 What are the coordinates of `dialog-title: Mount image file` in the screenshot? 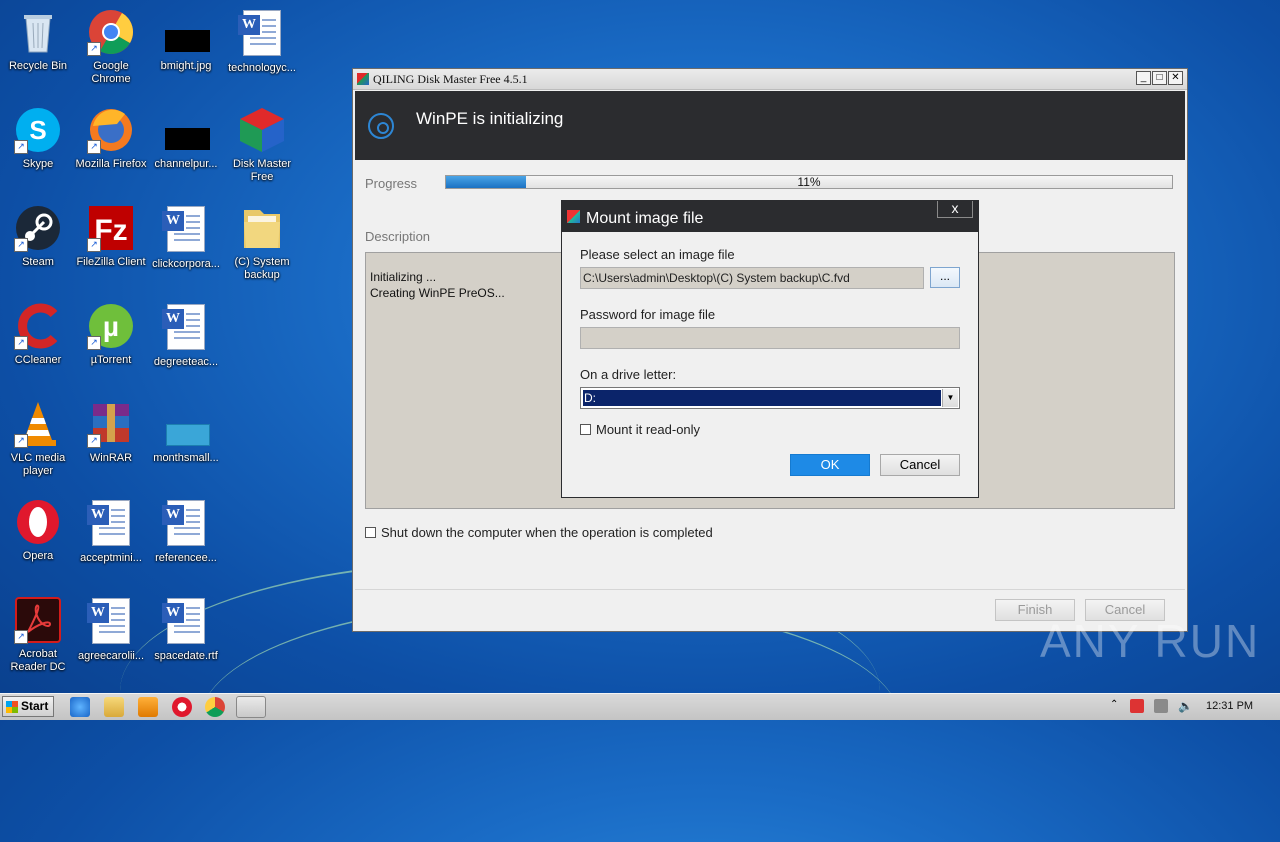 It's located at (645, 218).